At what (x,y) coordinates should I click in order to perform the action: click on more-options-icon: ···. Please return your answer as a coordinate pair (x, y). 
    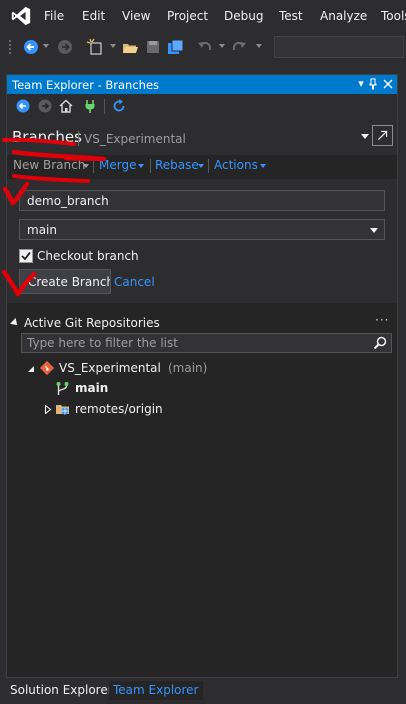
    Looking at the image, I should click on (382, 320).